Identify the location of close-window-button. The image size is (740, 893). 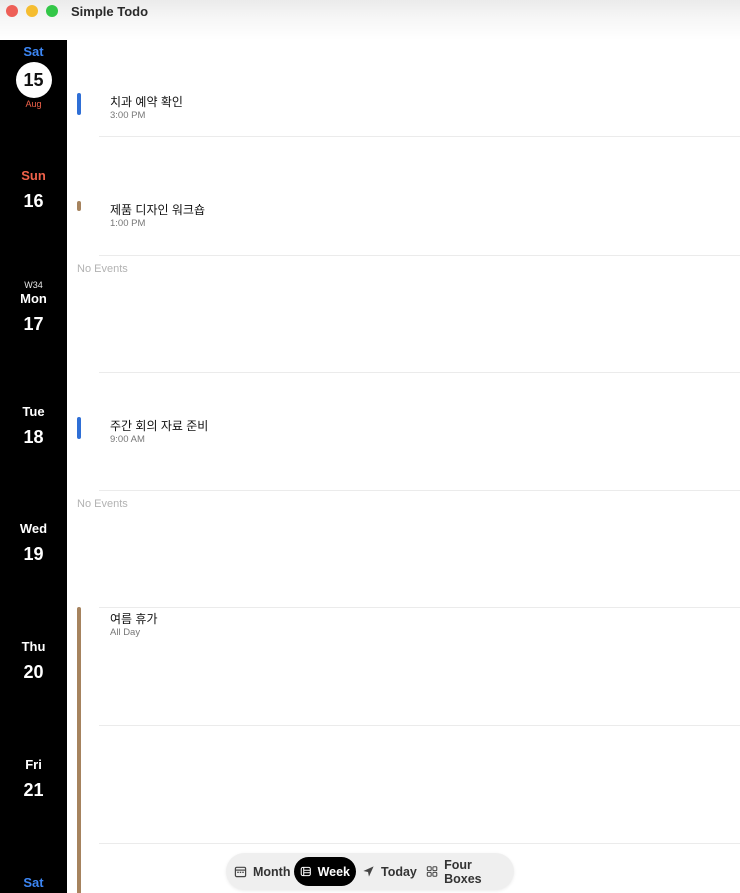
(12, 11).